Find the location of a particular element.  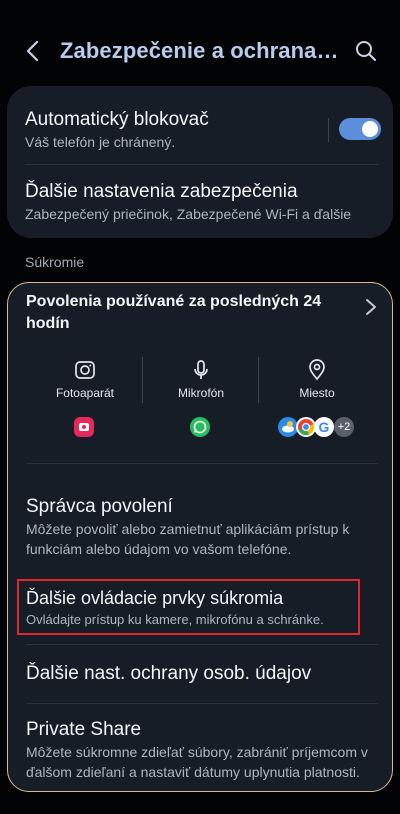

more-privacy-controls-title: Ďalšie ovládacie prvky súkromia is located at coordinates (155, 598).